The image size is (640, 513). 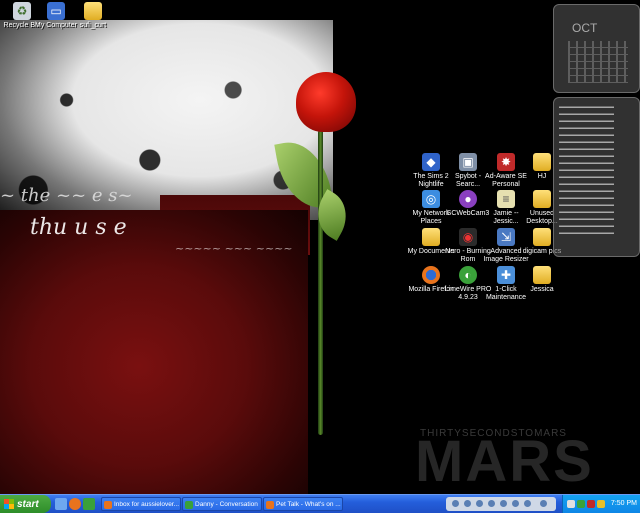 I want to click on start-button: start, so click(x=25, y=504).